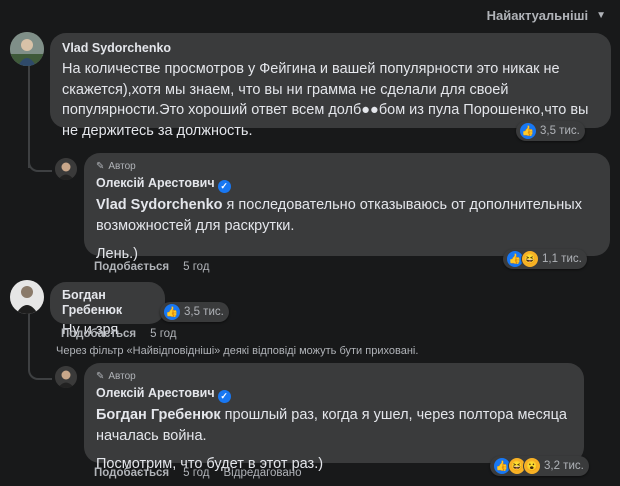 Image resolution: width=620 pixels, height=486 pixels. Describe the element at coordinates (532, 466) in the screenshot. I see `wow-reaction-icon: 😮` at that location.